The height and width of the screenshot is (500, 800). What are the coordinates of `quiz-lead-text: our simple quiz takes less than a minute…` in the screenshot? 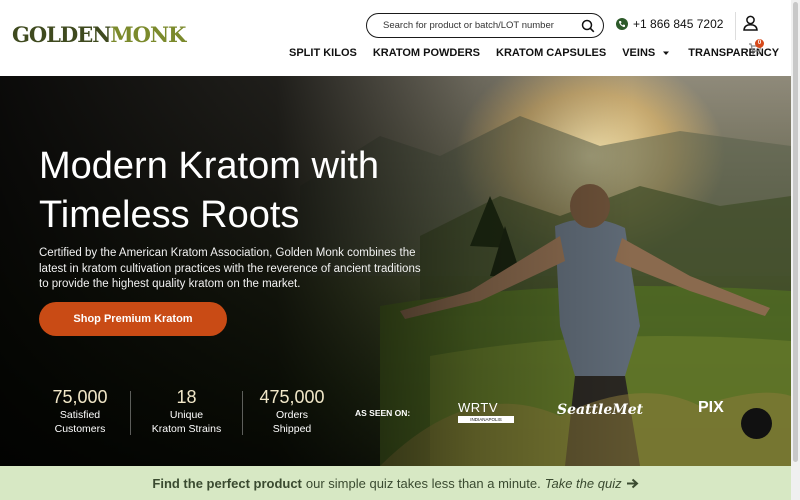 It's located at (423, 483).